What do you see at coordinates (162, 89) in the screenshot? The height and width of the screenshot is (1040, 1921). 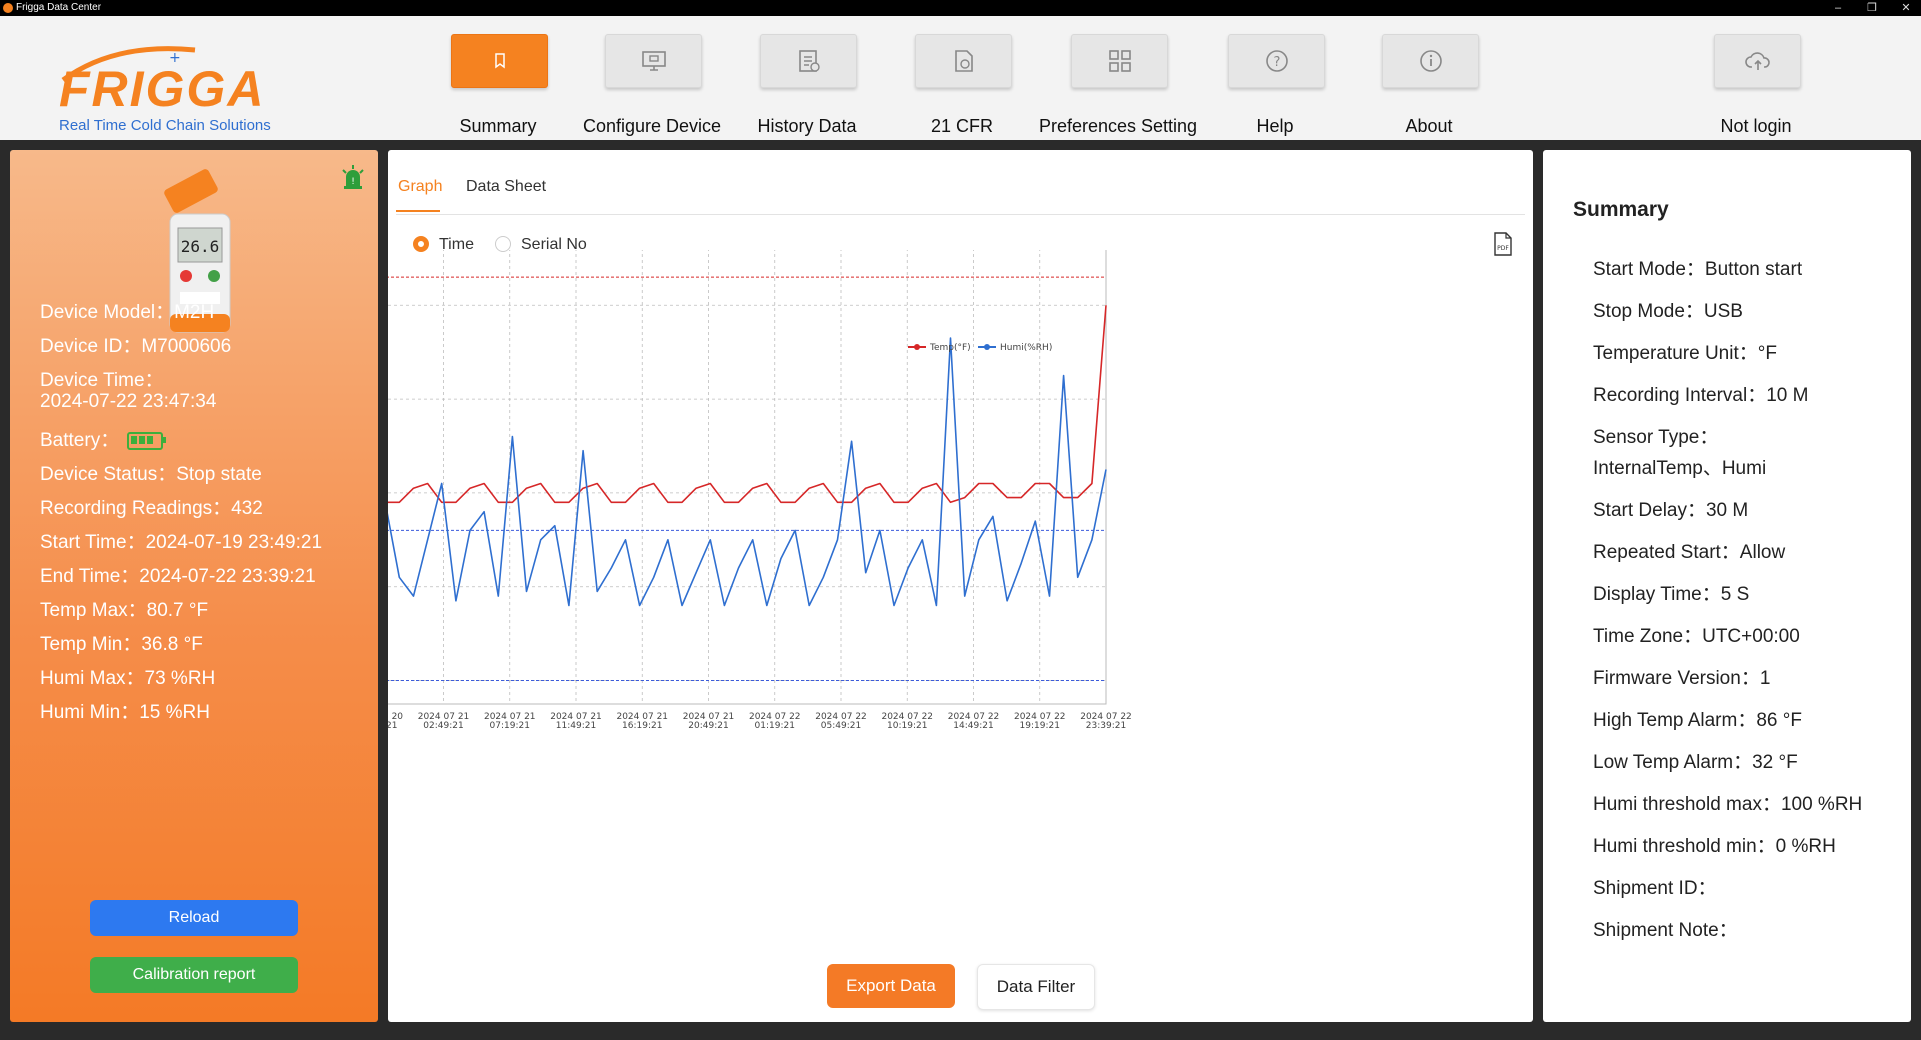 I see `logo-wordmark: FRIGGA` at bounding box center [162, 89].